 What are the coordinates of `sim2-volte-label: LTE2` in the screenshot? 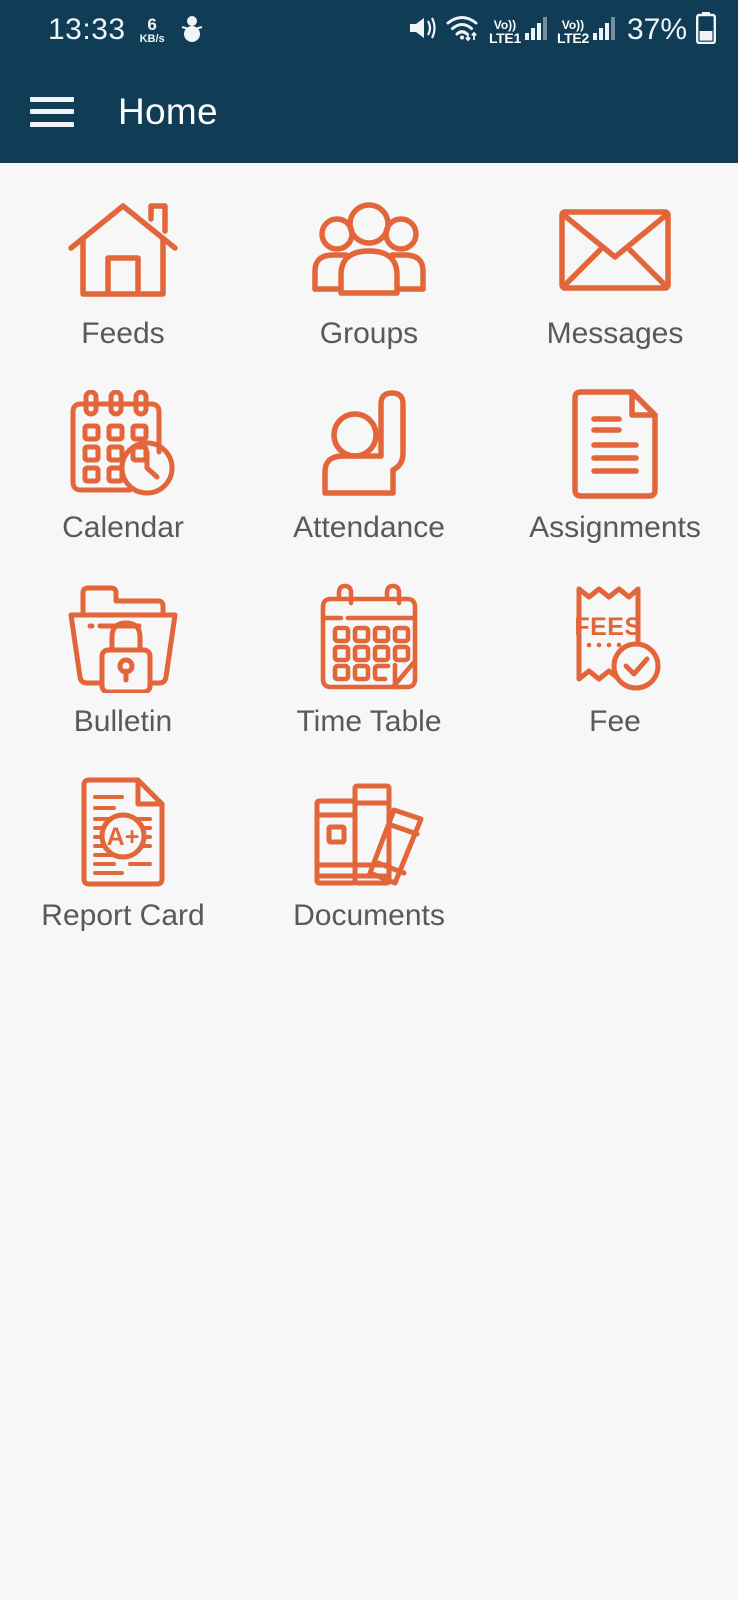 It's located at (572, 37).